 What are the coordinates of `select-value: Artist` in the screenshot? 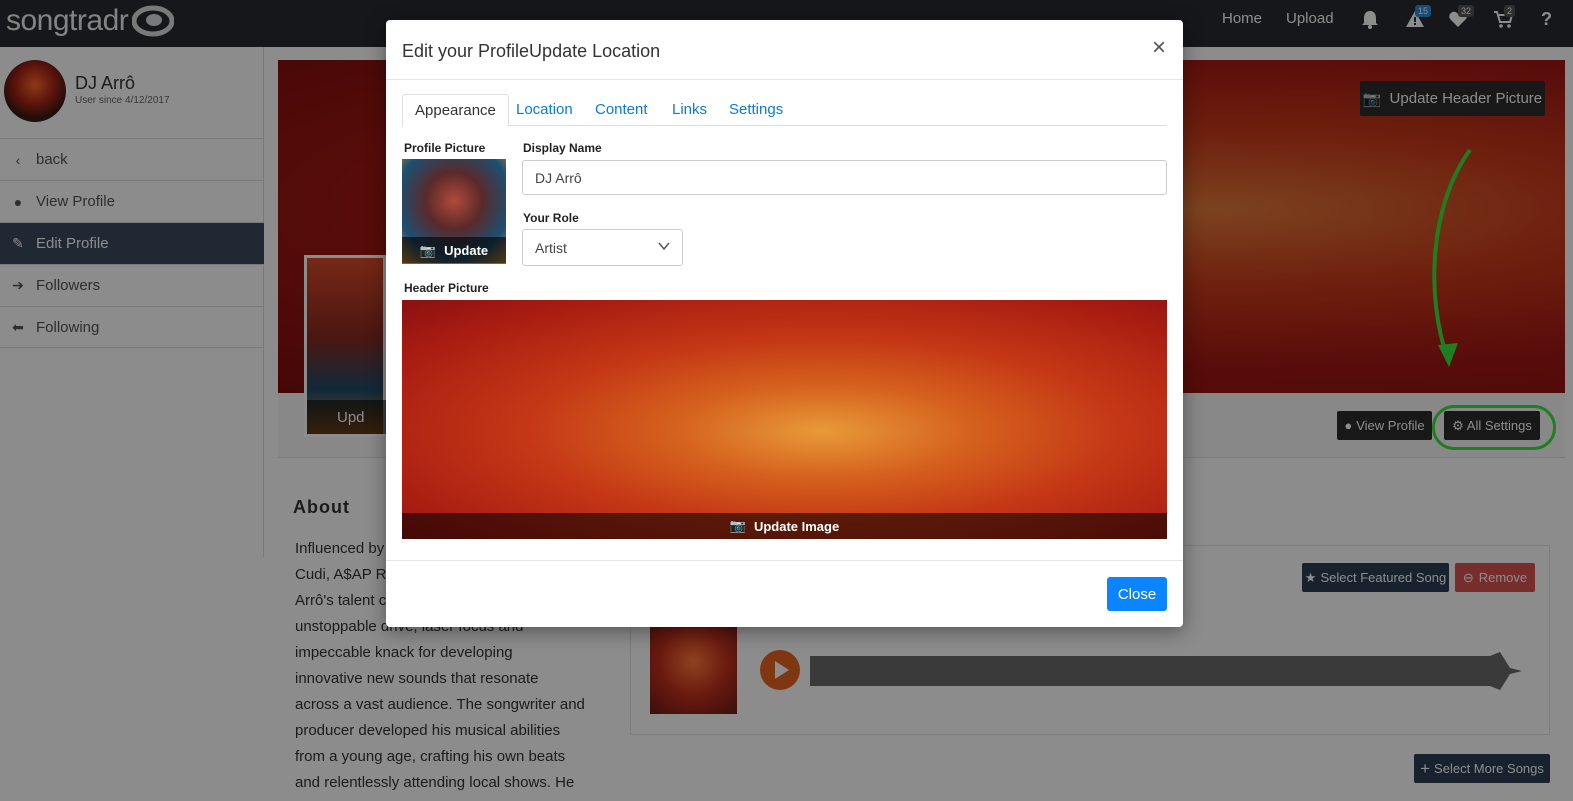 It's located at (551, 247).